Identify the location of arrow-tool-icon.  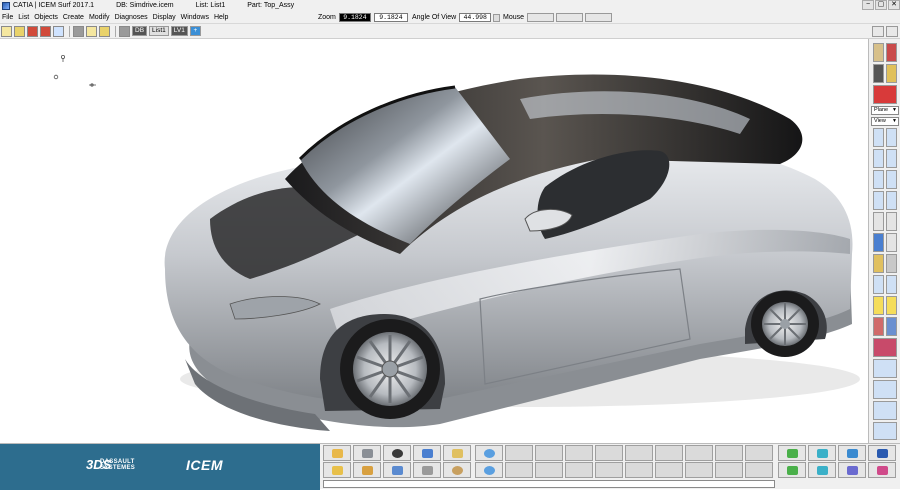
(891, 221).